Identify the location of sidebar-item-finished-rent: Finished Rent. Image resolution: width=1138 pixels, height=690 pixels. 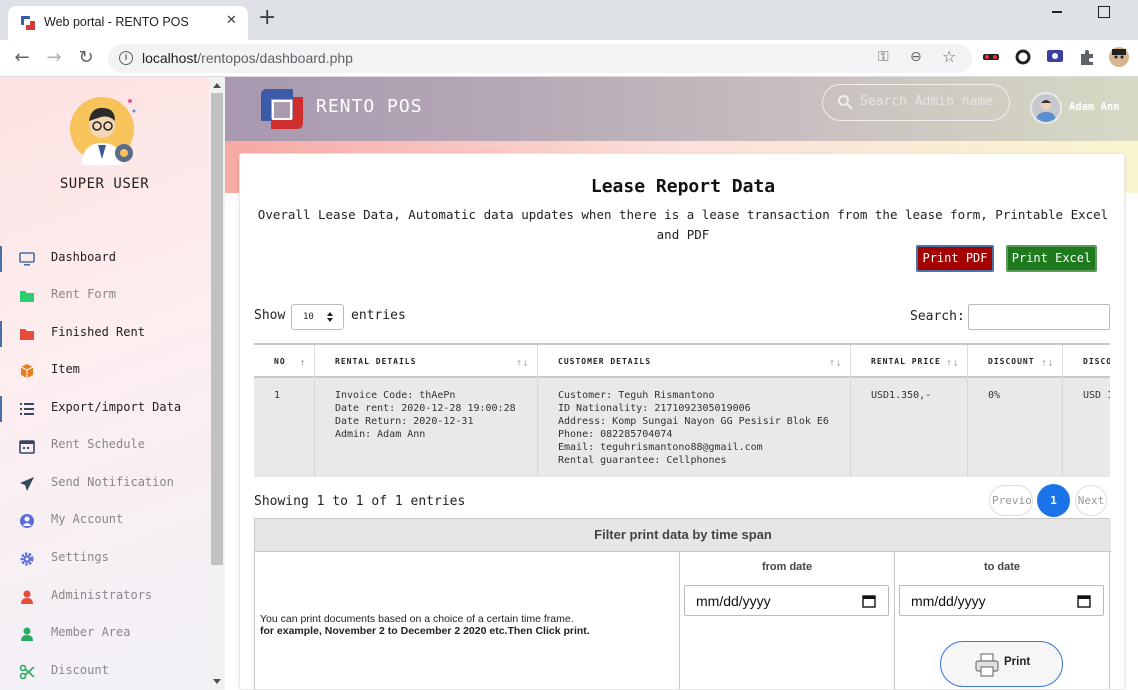
(104, 334).